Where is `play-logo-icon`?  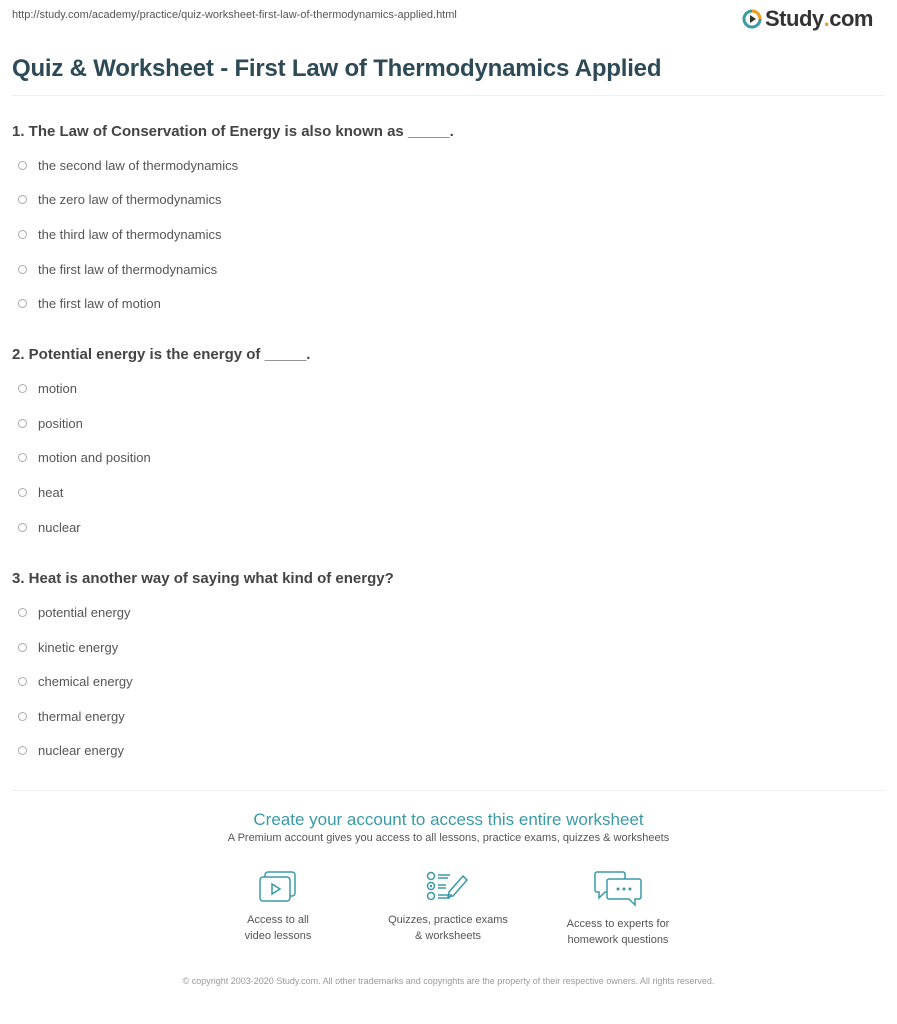
play-logo-icon is located at coordinates (752, 19).